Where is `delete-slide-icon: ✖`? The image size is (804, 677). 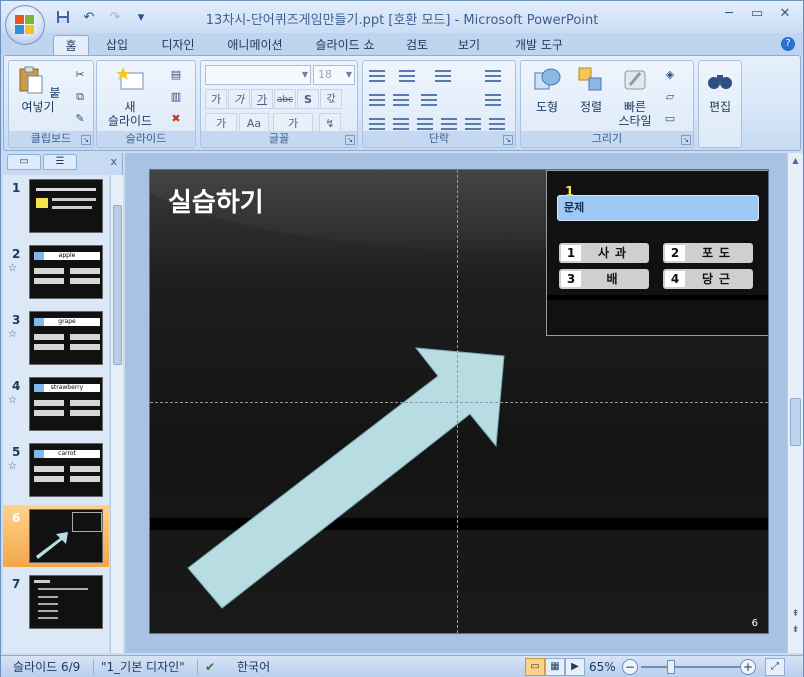 delete-slide-icon: ✖ is located at coordinates (176, 119).